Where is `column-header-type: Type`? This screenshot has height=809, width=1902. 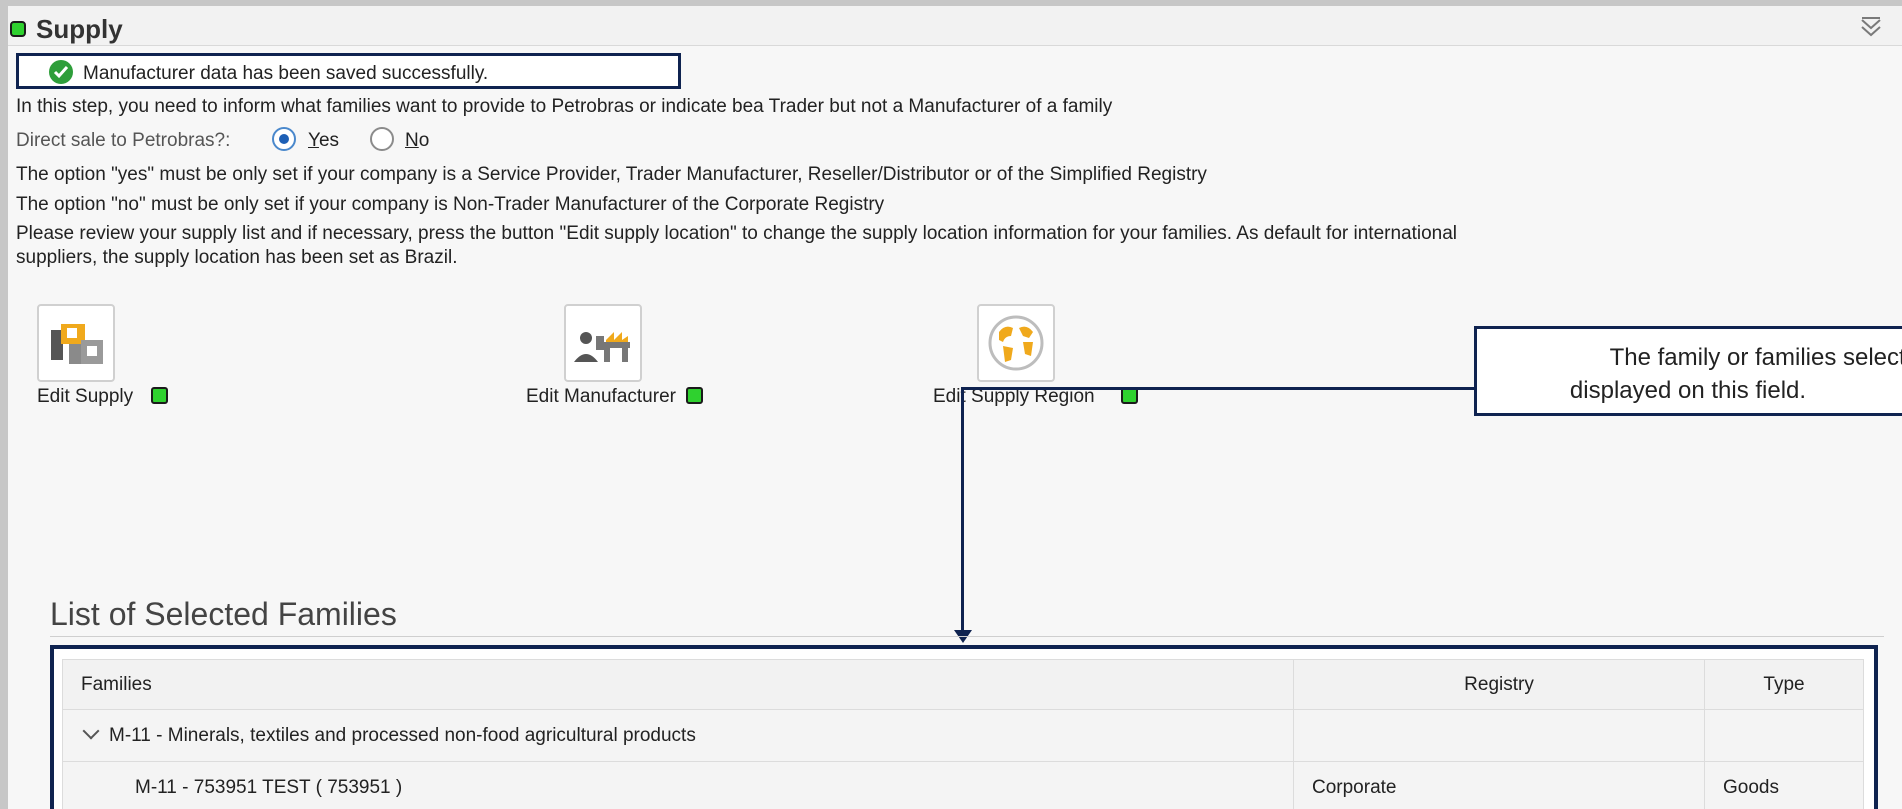
column-header-type: Type is located at coordinates (1784, 684).